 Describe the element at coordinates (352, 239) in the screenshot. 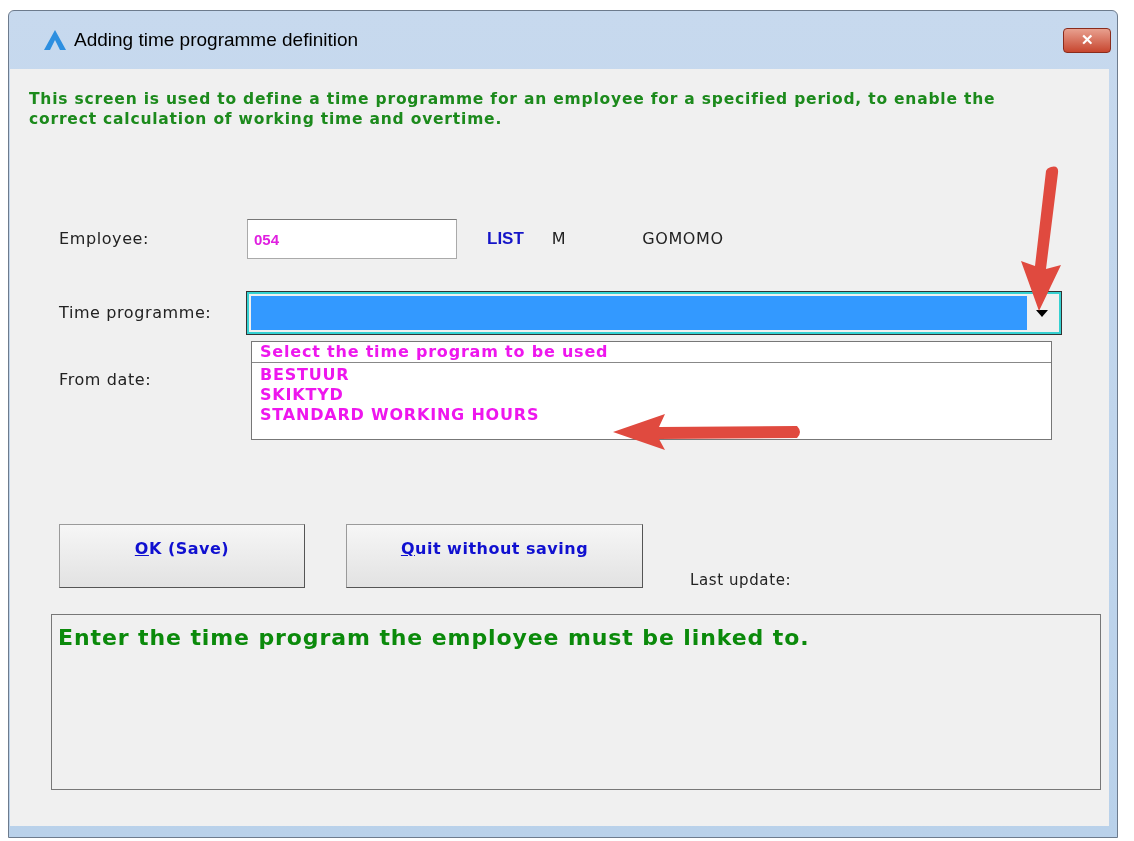

I see `employee-input: 054` at that location.